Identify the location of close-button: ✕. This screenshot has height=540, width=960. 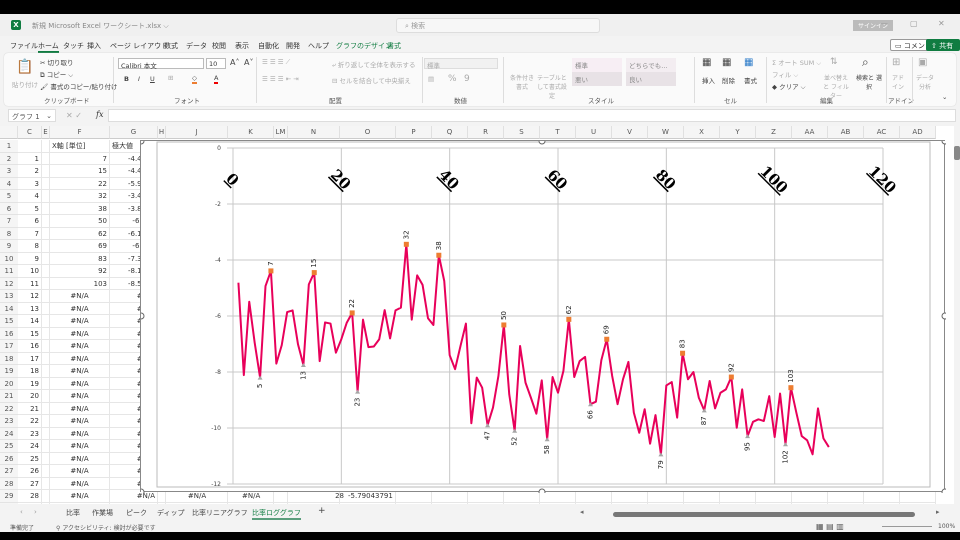
(941, 23).